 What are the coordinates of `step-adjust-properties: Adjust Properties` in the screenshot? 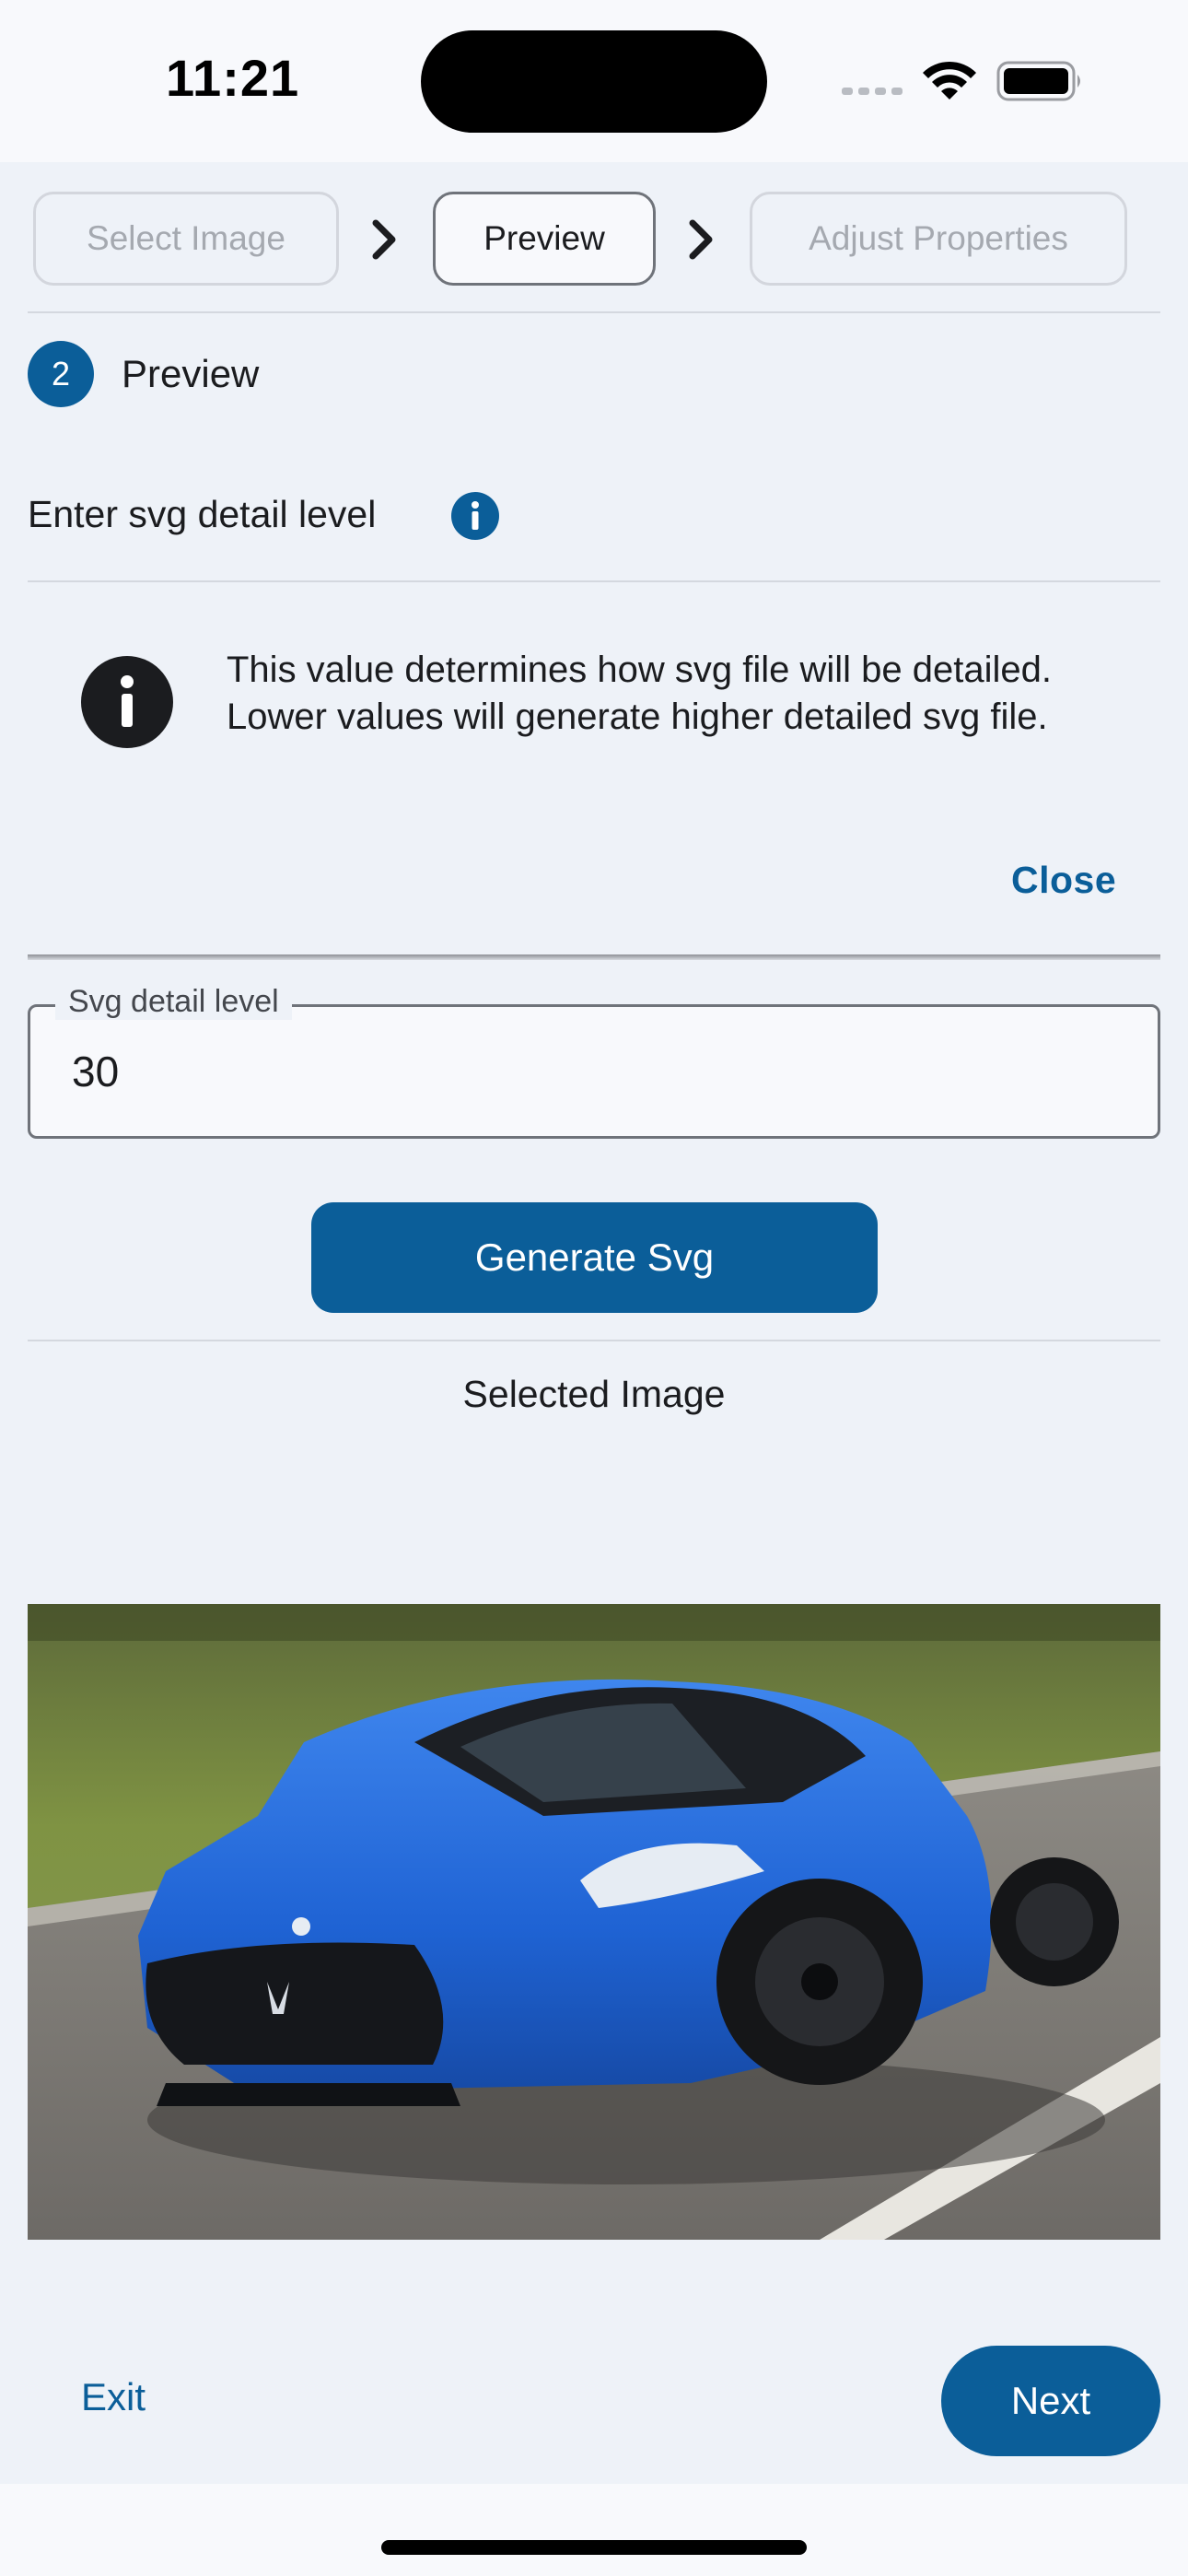 It's located at (938, 239).